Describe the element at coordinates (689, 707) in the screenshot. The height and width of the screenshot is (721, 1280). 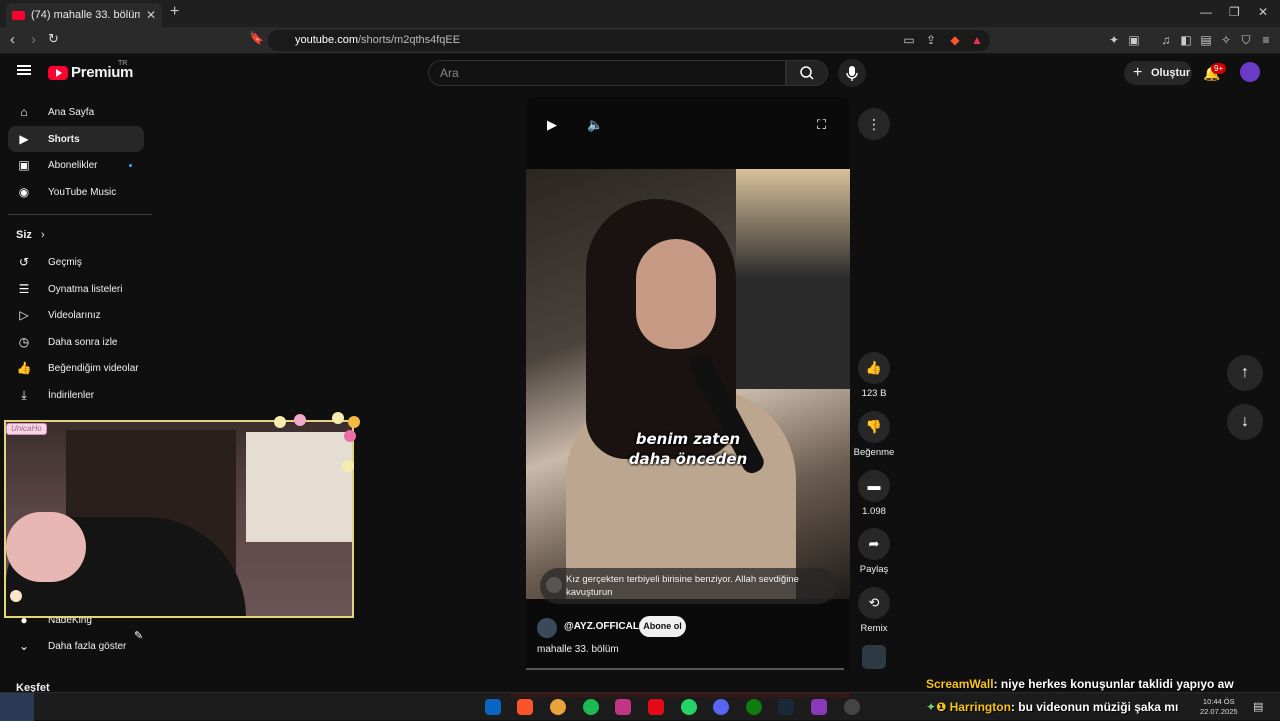
I see `whatsapp-icon` at that location.